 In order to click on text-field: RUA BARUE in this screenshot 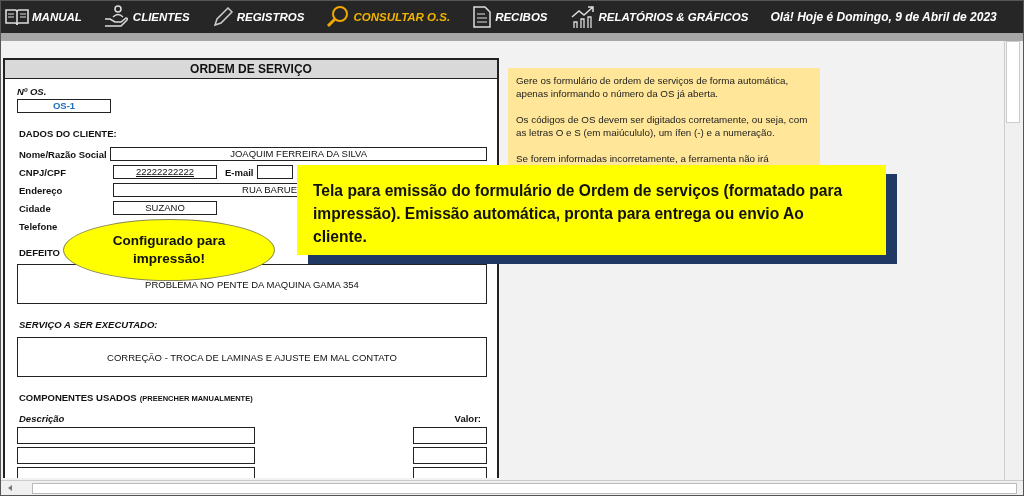, I will do `click(206, 190)`.